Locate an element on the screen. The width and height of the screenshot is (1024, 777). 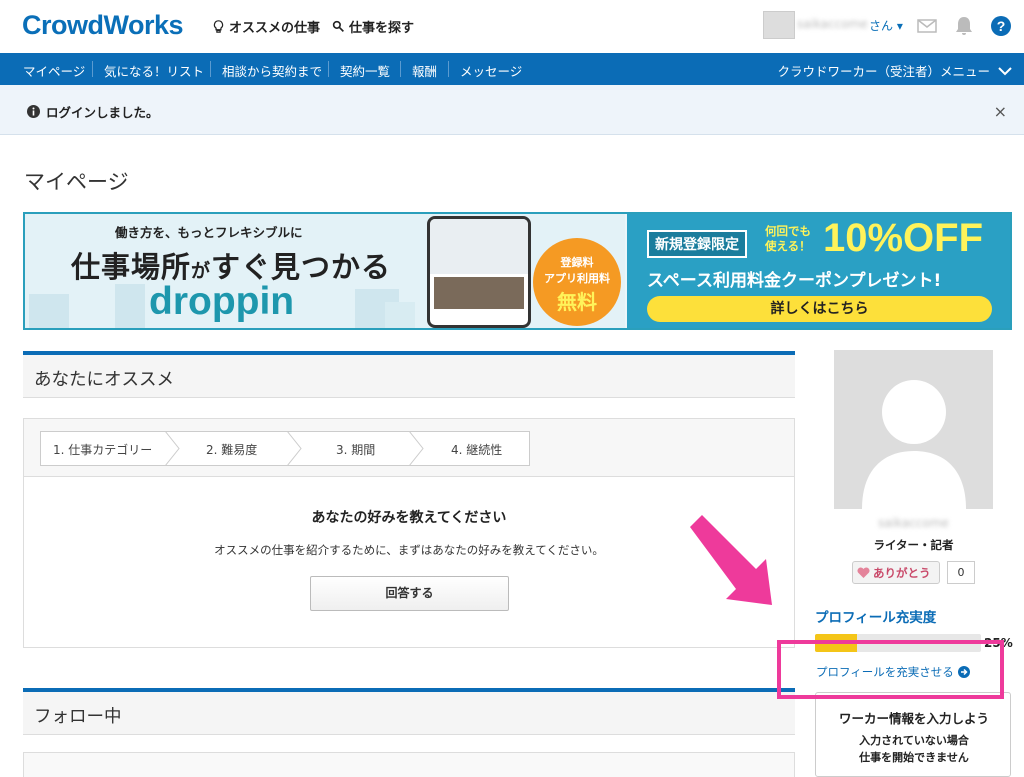
user-menu-toggle: さん ▾ is located at coordinates (886, 25).